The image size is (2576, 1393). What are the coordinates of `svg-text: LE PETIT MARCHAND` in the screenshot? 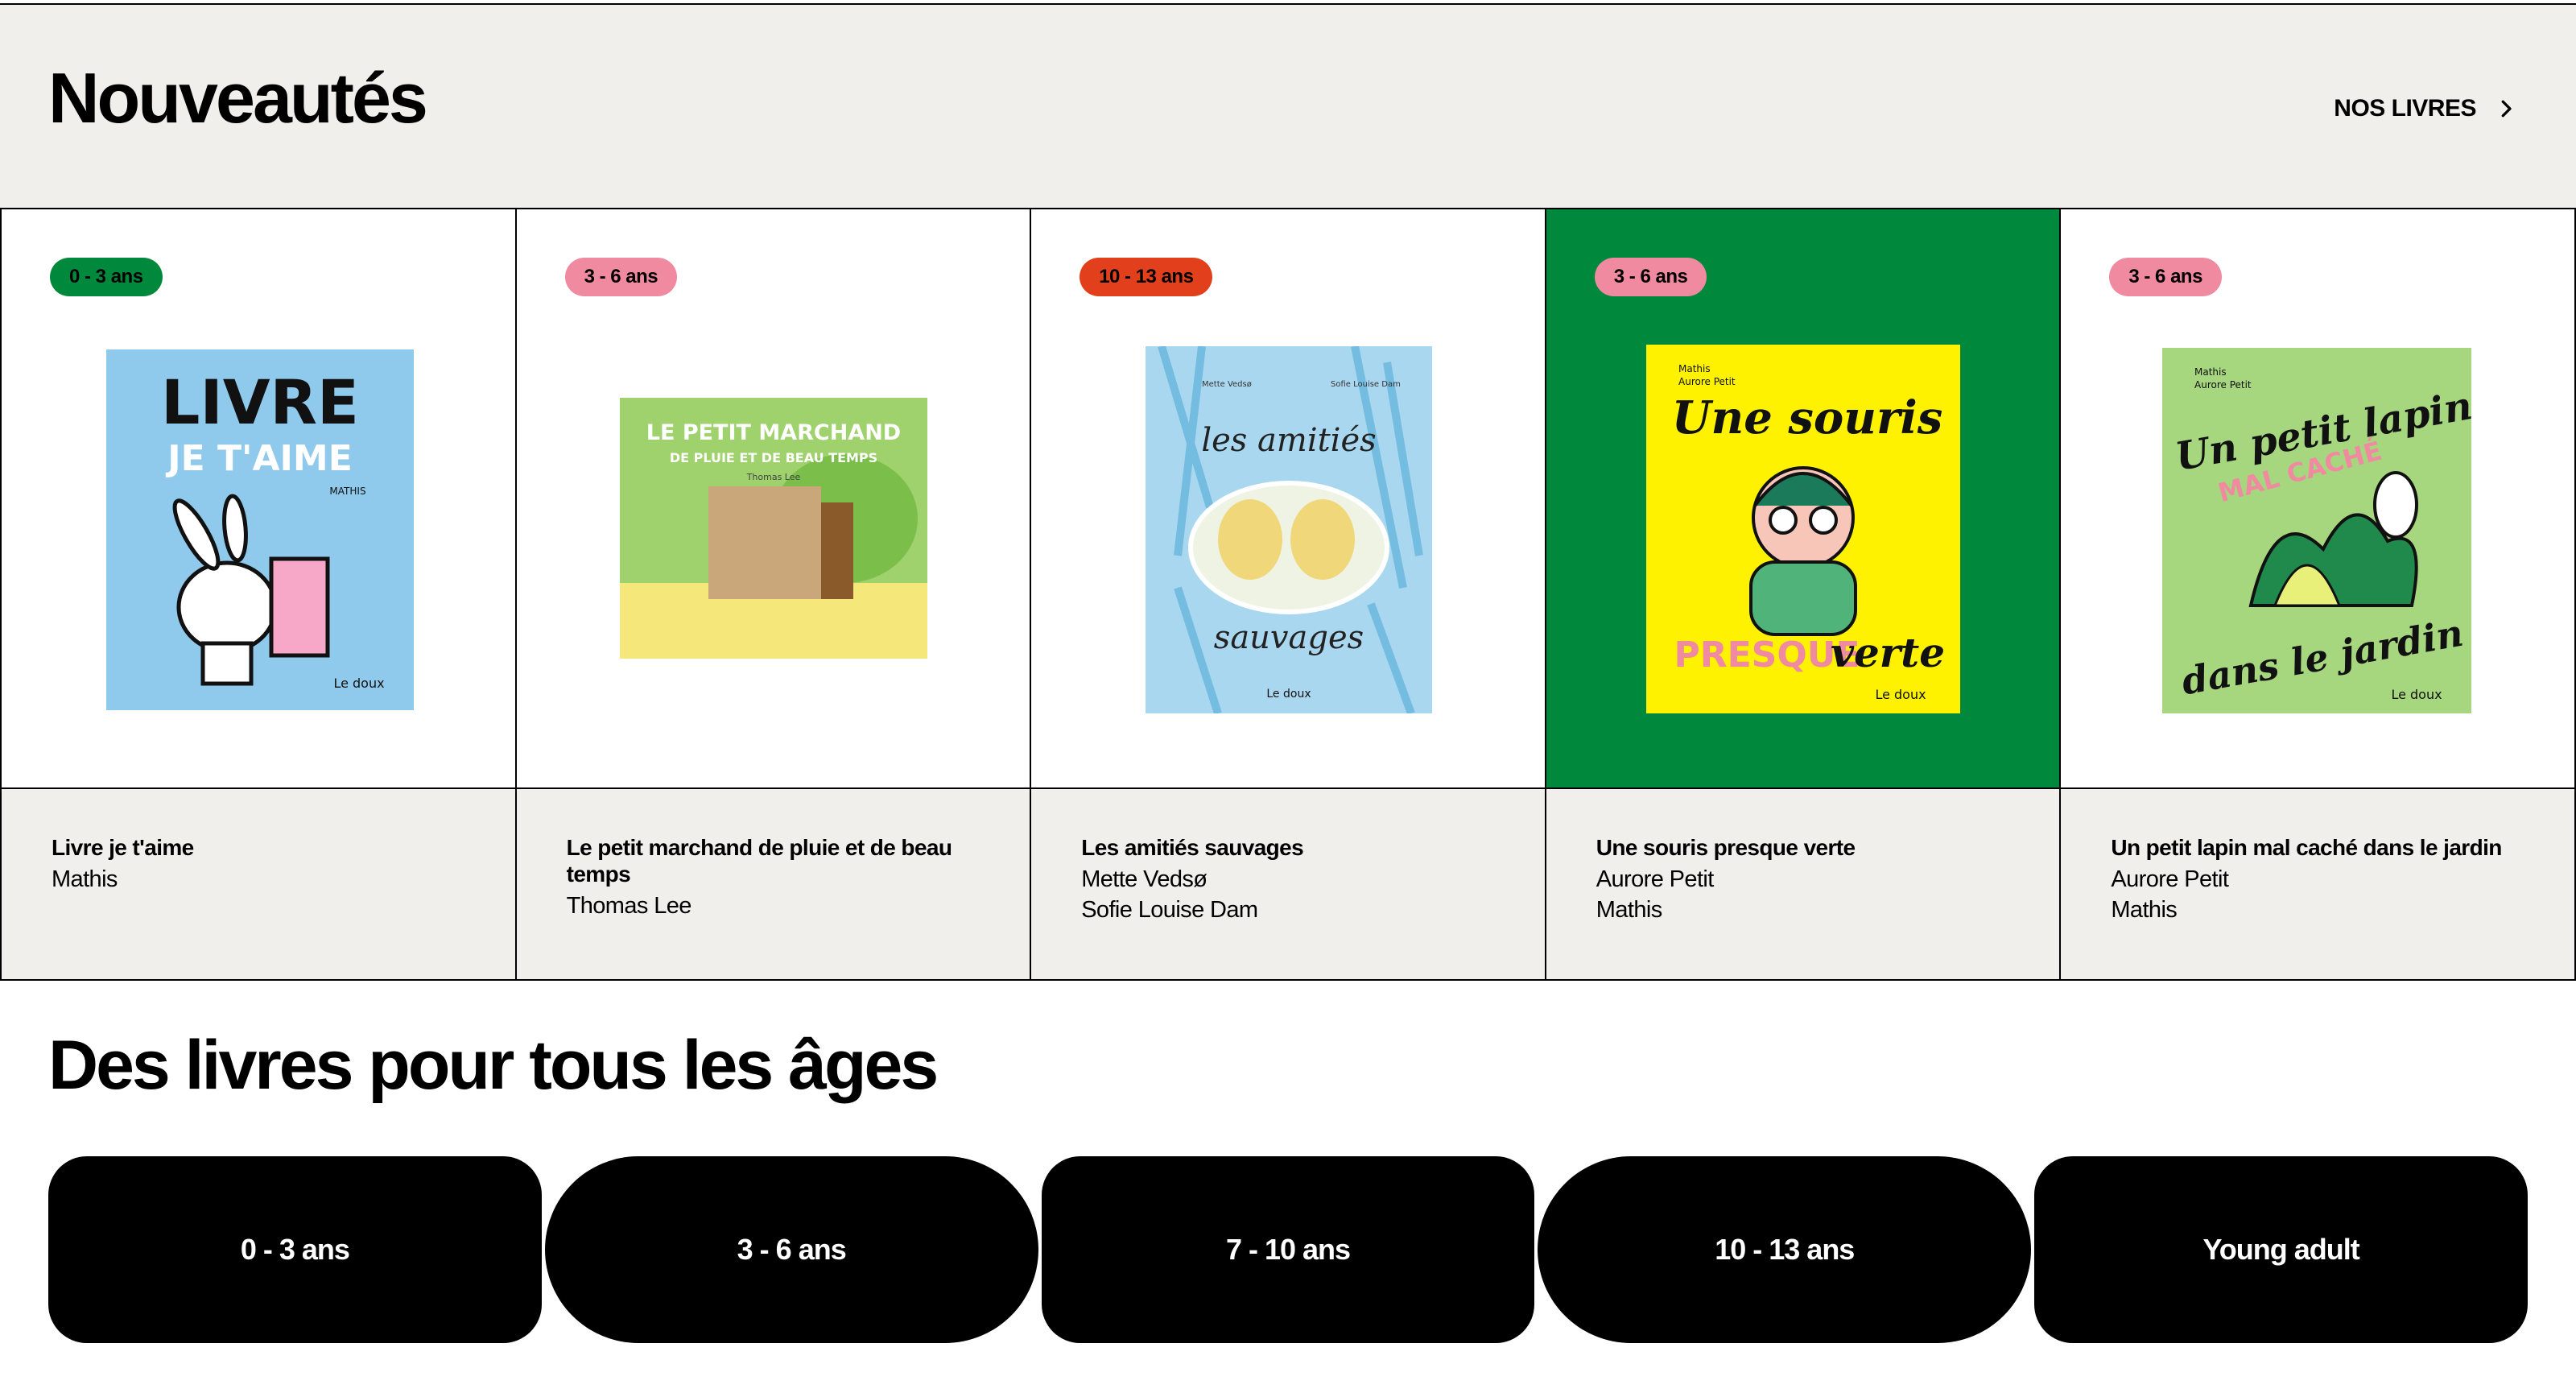 It's located at (773, 432).